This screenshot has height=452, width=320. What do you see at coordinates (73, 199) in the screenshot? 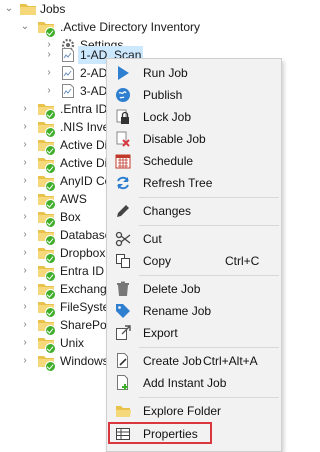
I see `tree-node-label: AWS` at bounding box center [73, 199].